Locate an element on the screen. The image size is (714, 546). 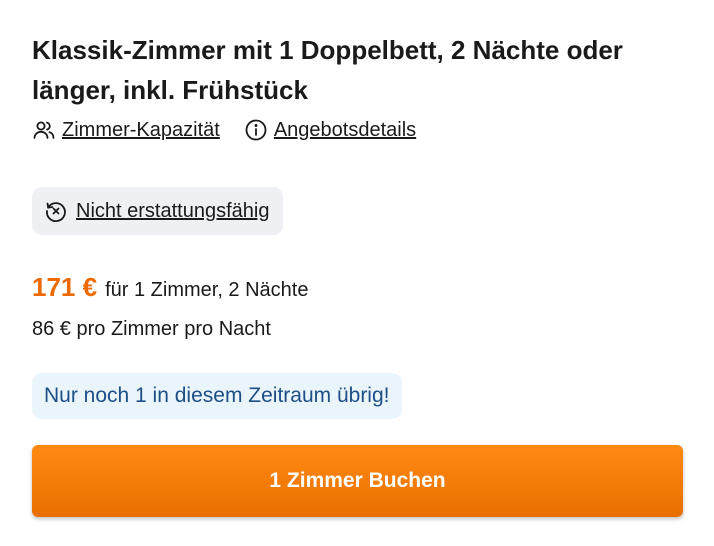
info-icon is located at coordinates (256, 130).